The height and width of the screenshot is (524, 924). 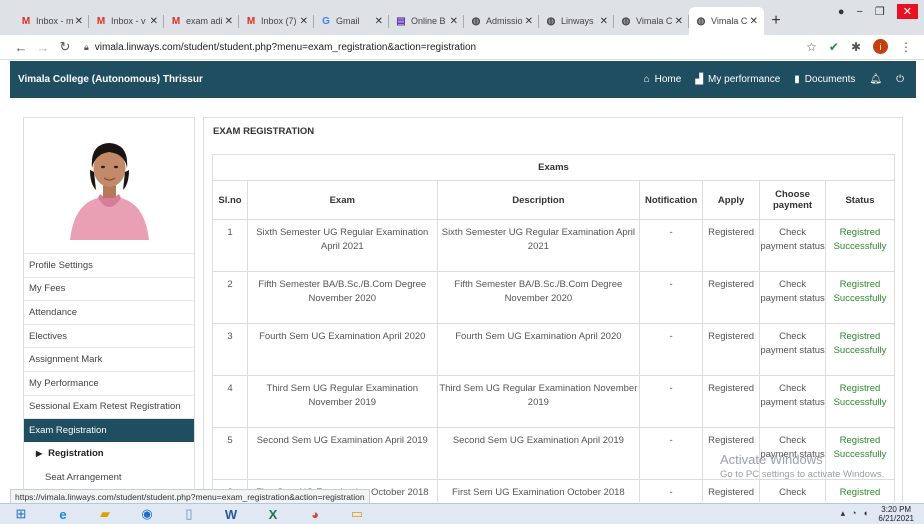 I want to click on browser-tab: M Inbox - v ✕, so click(x=126, y=21).